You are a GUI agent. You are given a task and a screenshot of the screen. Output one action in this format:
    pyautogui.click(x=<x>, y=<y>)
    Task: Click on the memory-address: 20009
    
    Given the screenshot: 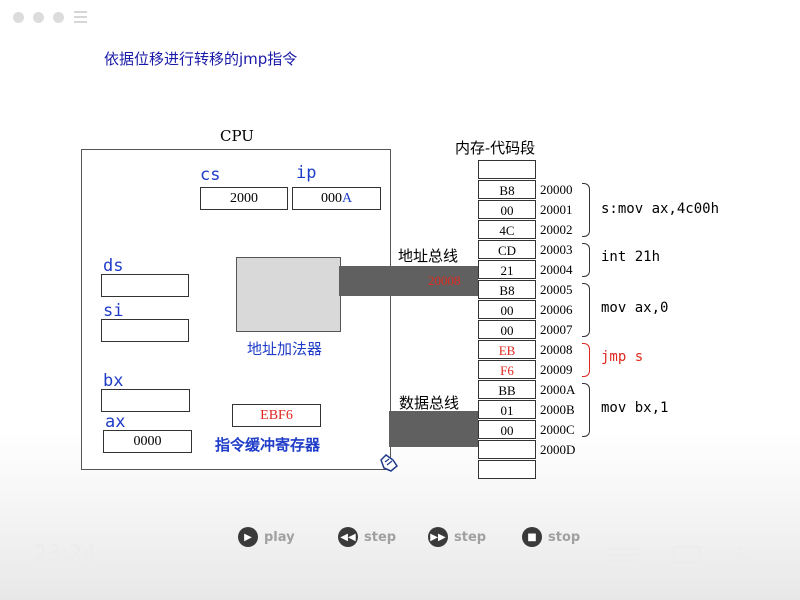 What is the action you would take?
    pyautogui.click(x=556, y=369)
    